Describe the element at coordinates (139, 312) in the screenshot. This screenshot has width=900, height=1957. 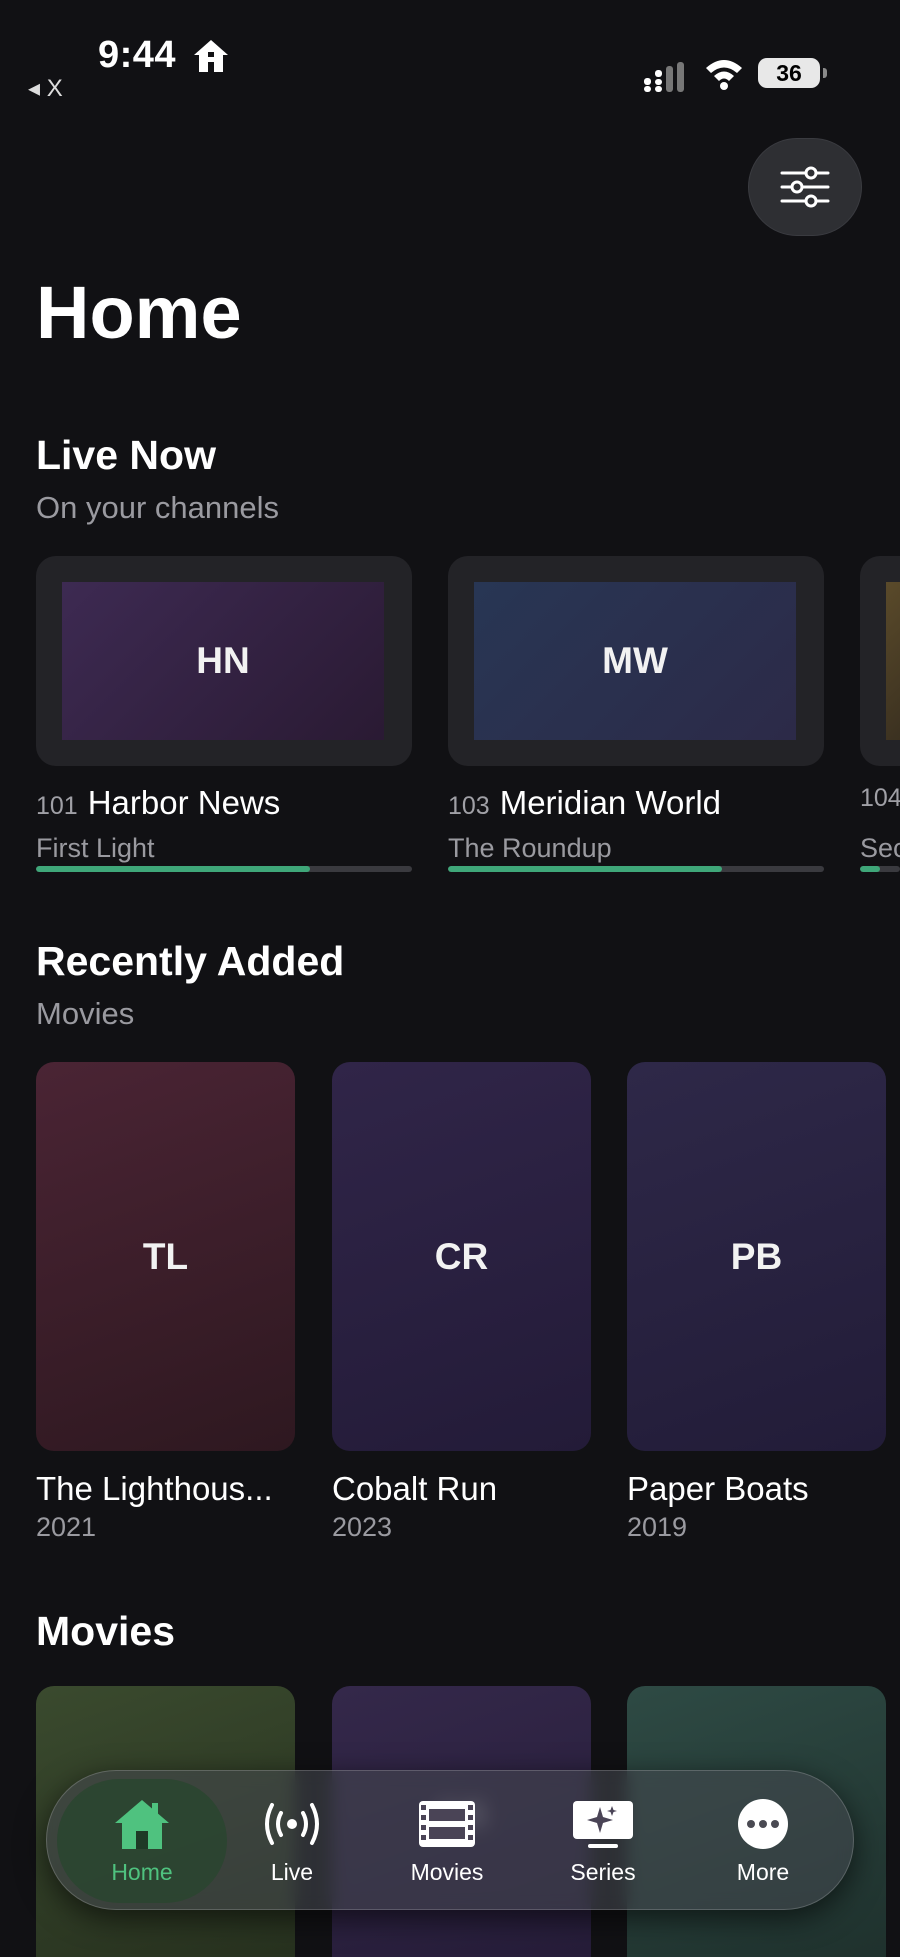
I see `page-title: Home` at that location.